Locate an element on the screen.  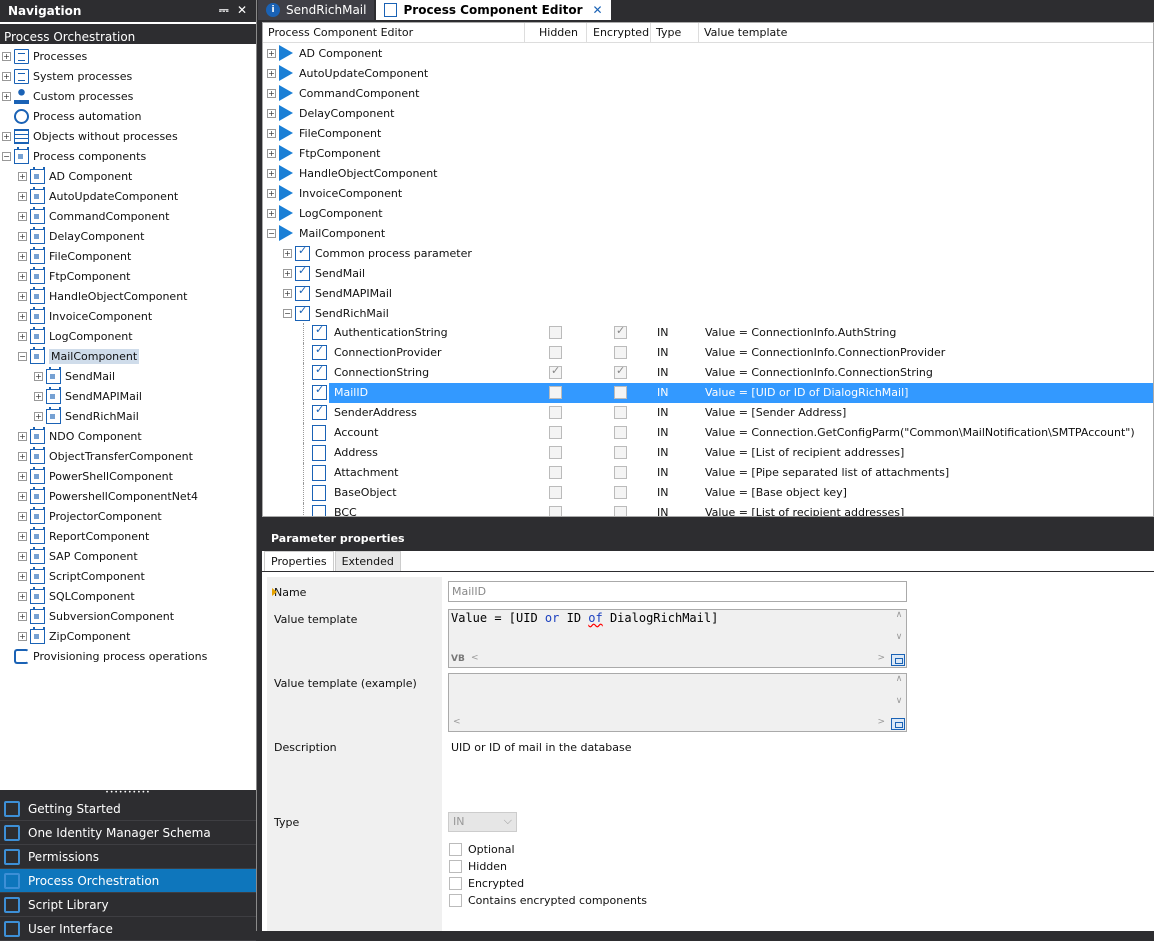
component-row-mailcomponent: − MailComponent is located at coordinates (708, 233).